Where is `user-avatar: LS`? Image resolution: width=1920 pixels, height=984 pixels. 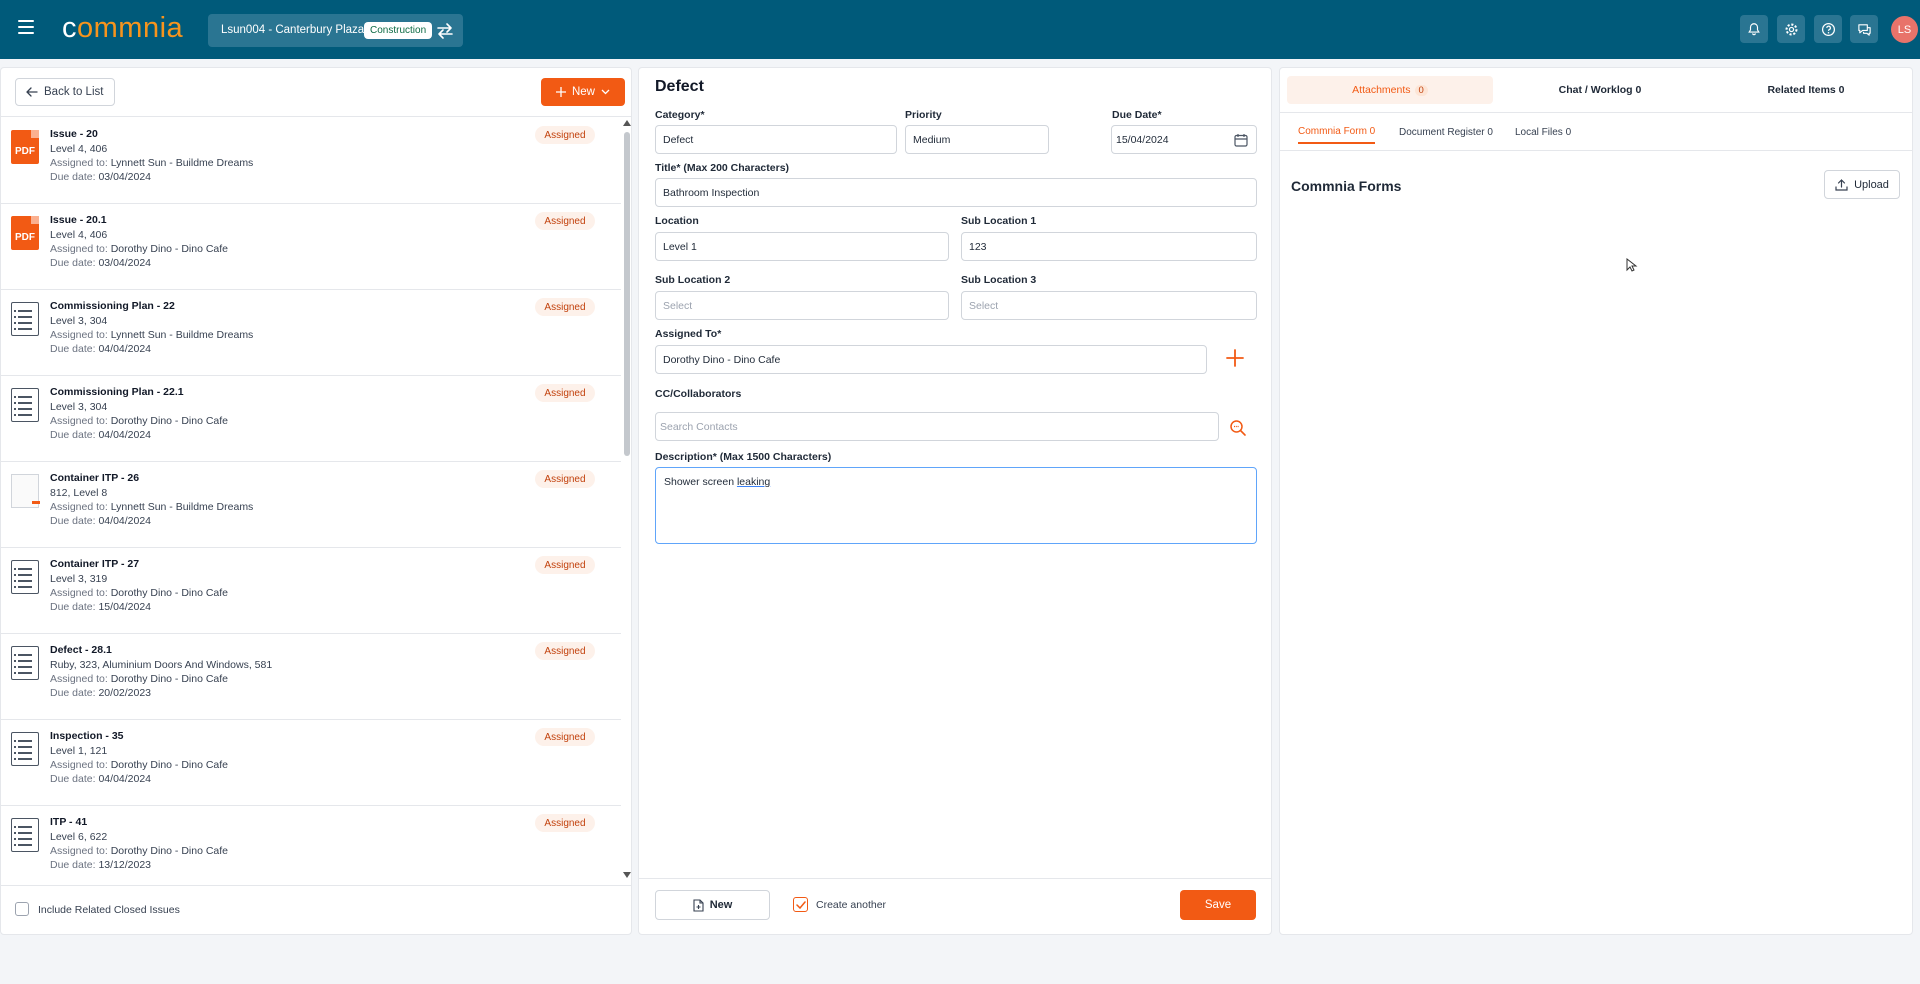 user-avatar: LS is located at coordinates (1904, 29).